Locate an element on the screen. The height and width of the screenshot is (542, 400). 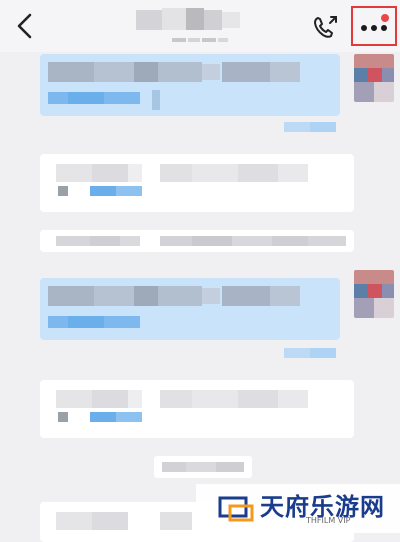
more-dots-icon is located at coordinates (374, 28).